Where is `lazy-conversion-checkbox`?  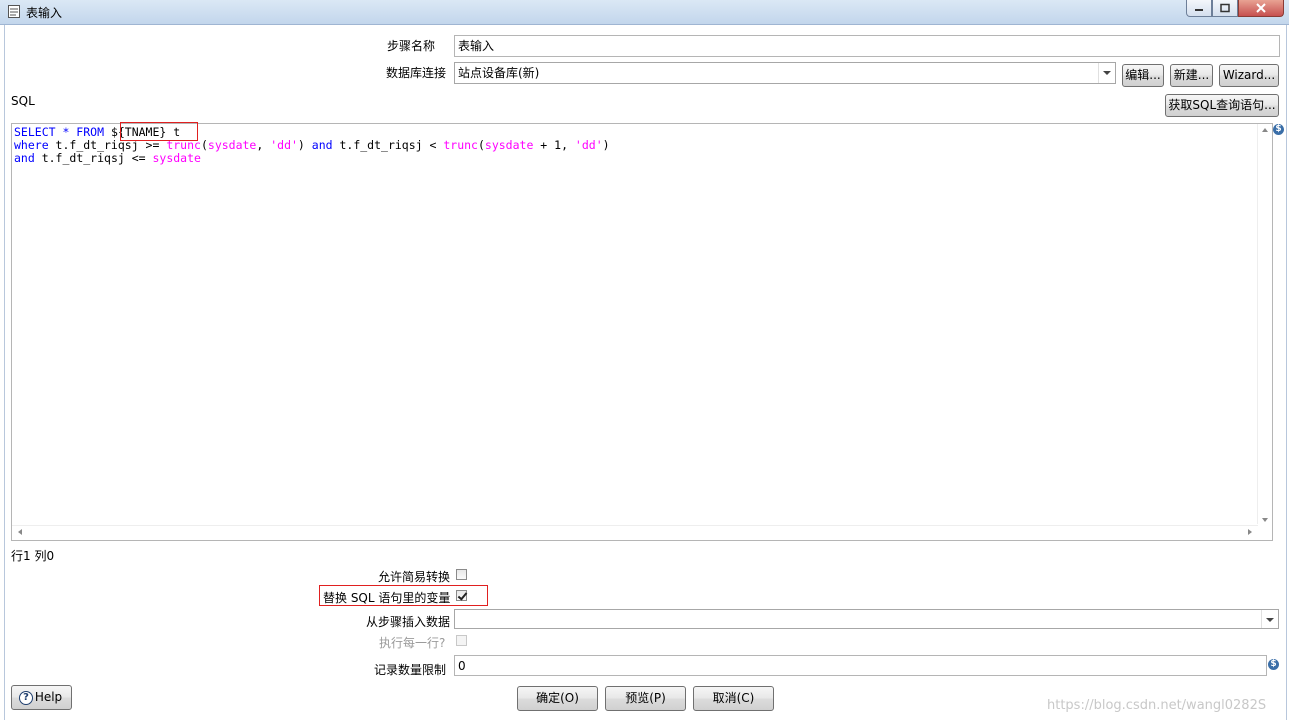
lazy-conversion-checkbox is located at coordinates (461, 574).